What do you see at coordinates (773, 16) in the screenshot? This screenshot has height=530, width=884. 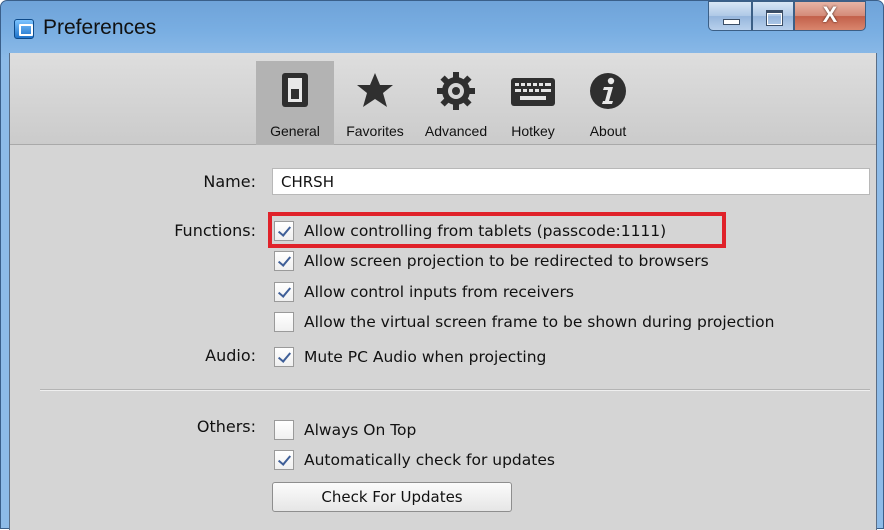 I see `maximize-button` at bounding box center [773, 16].